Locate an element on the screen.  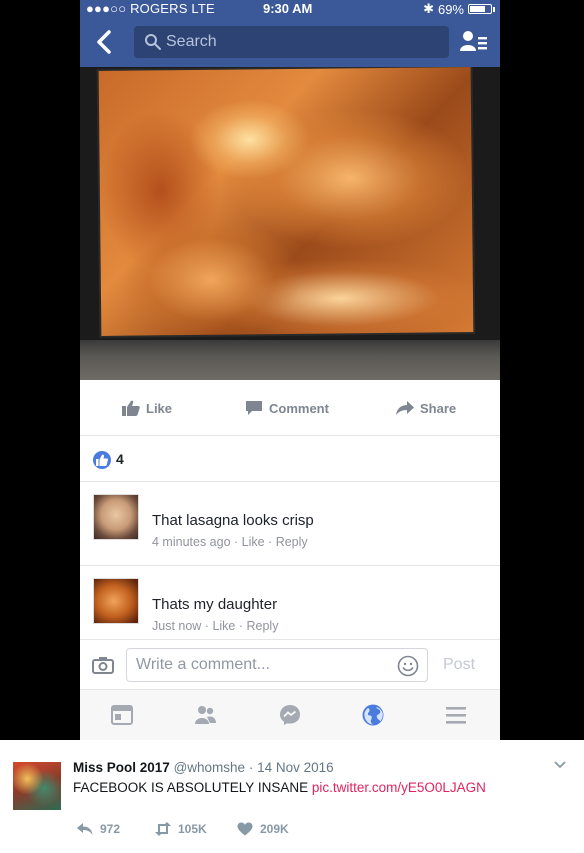
write-comment-bar: Write a comment... Post is located at coordinates (290, 665).